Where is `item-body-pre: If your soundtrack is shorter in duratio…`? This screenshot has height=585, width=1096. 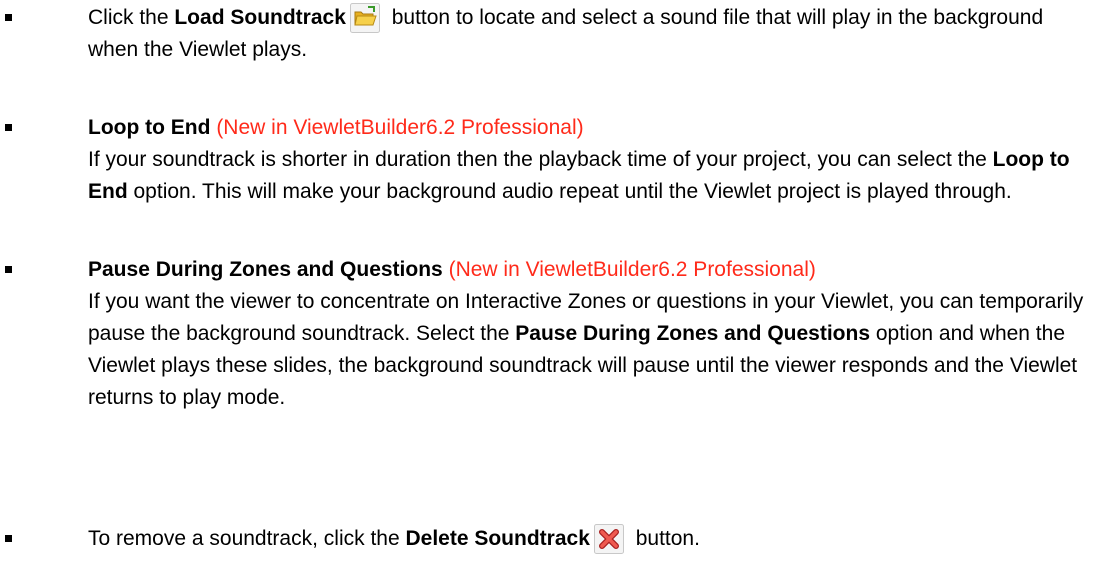 item-body-pre: If your soundtrack is shorter in duratio… is located at coordinates (540, 159).